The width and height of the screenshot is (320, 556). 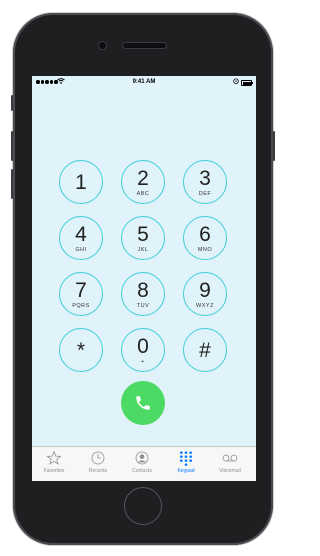 I want to click on key-seven: 7 PQRS, so click(x=81, y=294).